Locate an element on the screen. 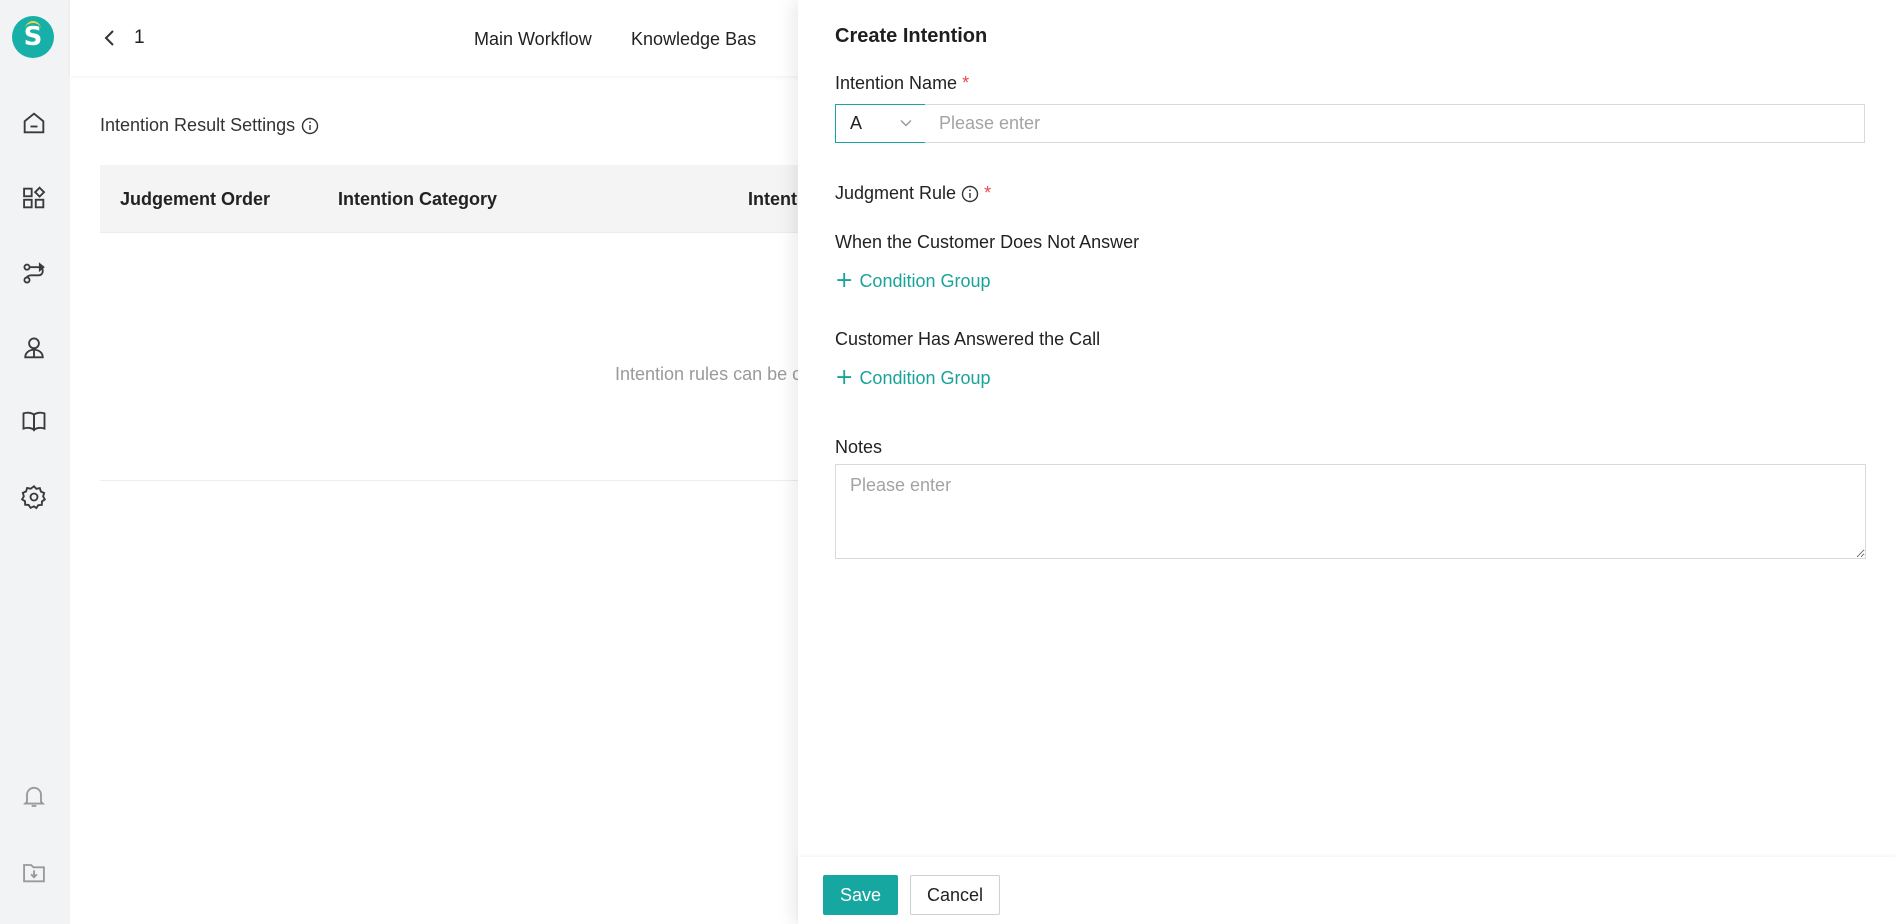 This screenshot has width=1896, height=924. tab-knowledge-base: Knowledge Bas is located at coordinates (693, 39).